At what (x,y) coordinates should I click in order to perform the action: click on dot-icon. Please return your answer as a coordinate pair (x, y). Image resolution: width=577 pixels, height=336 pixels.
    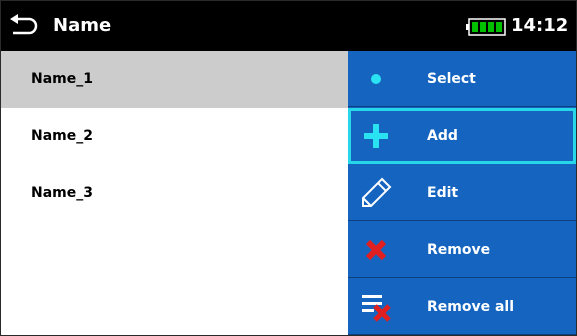
    Looking at the image, I should click on (376, 79).